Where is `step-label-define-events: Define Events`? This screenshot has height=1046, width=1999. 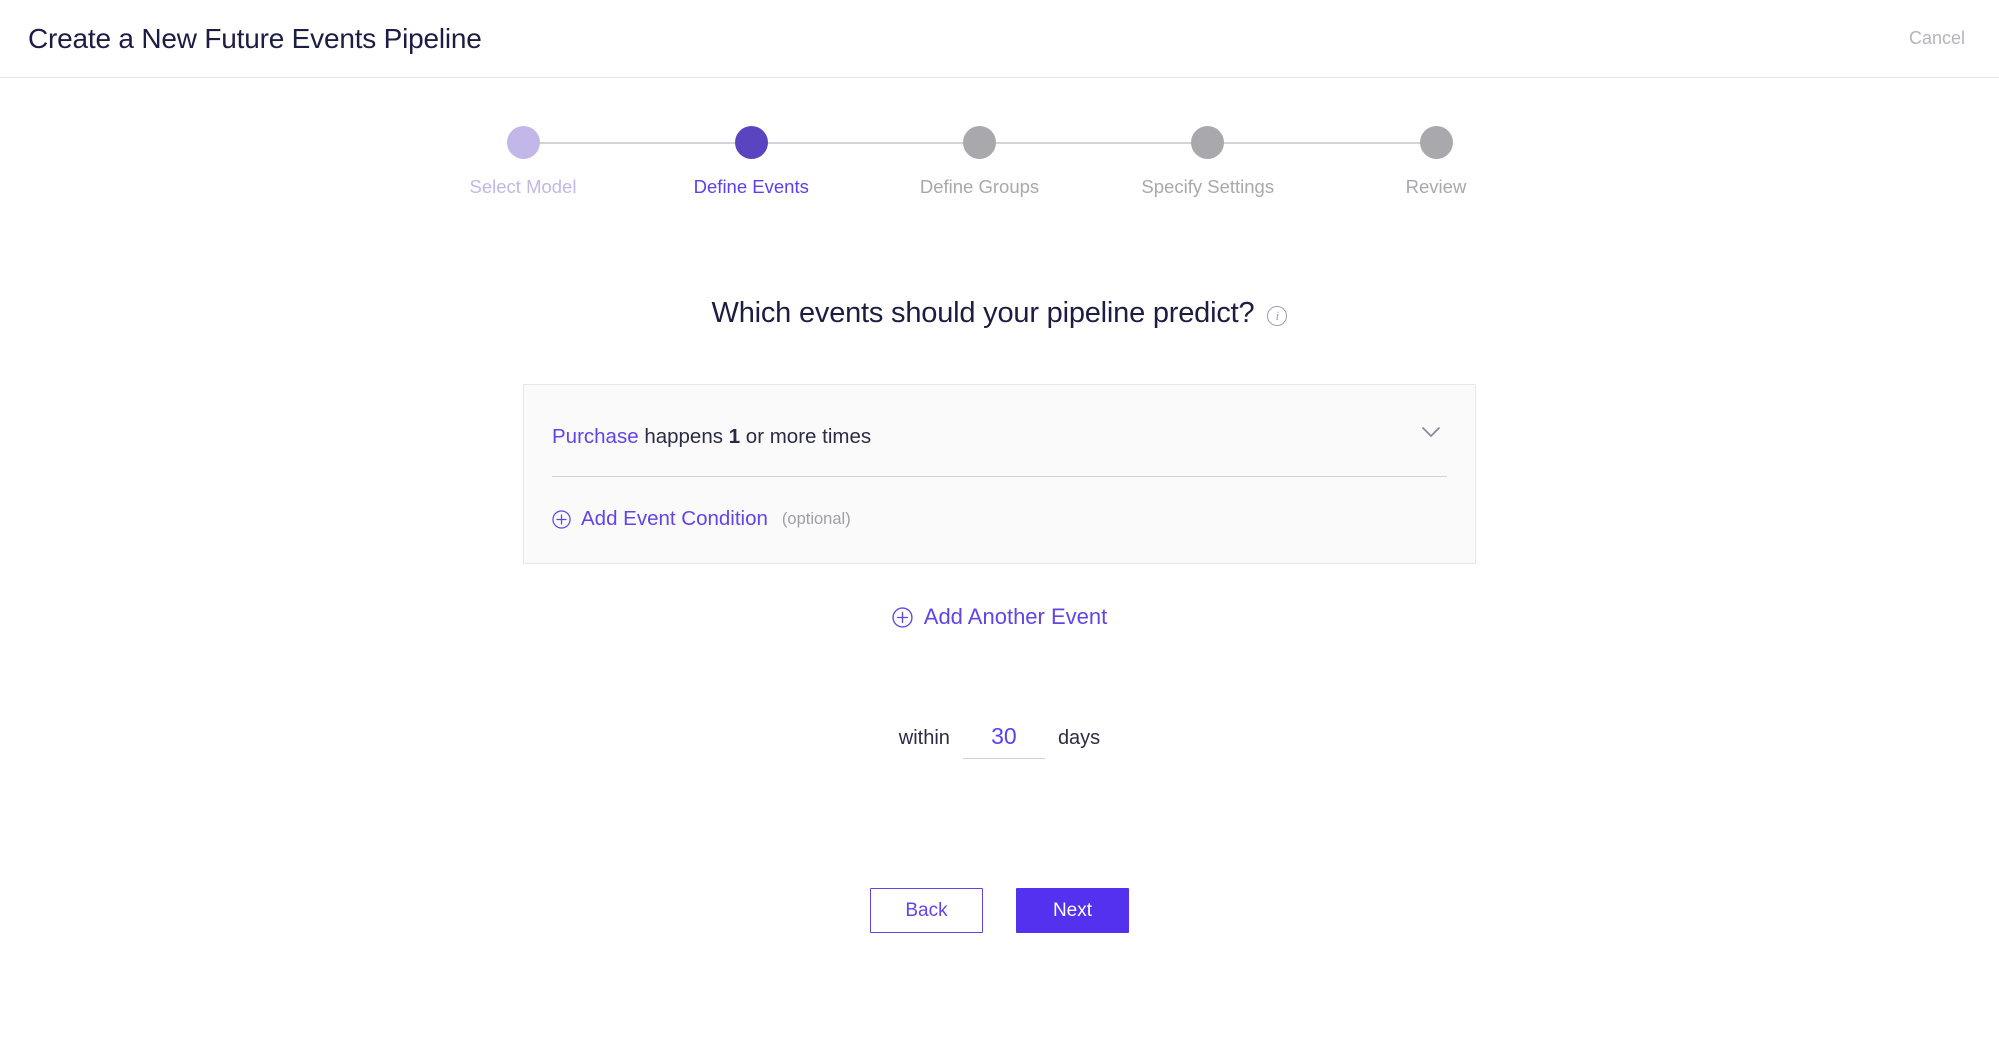 step-label-define-events: Define Events is located at coordinates (751, 186).